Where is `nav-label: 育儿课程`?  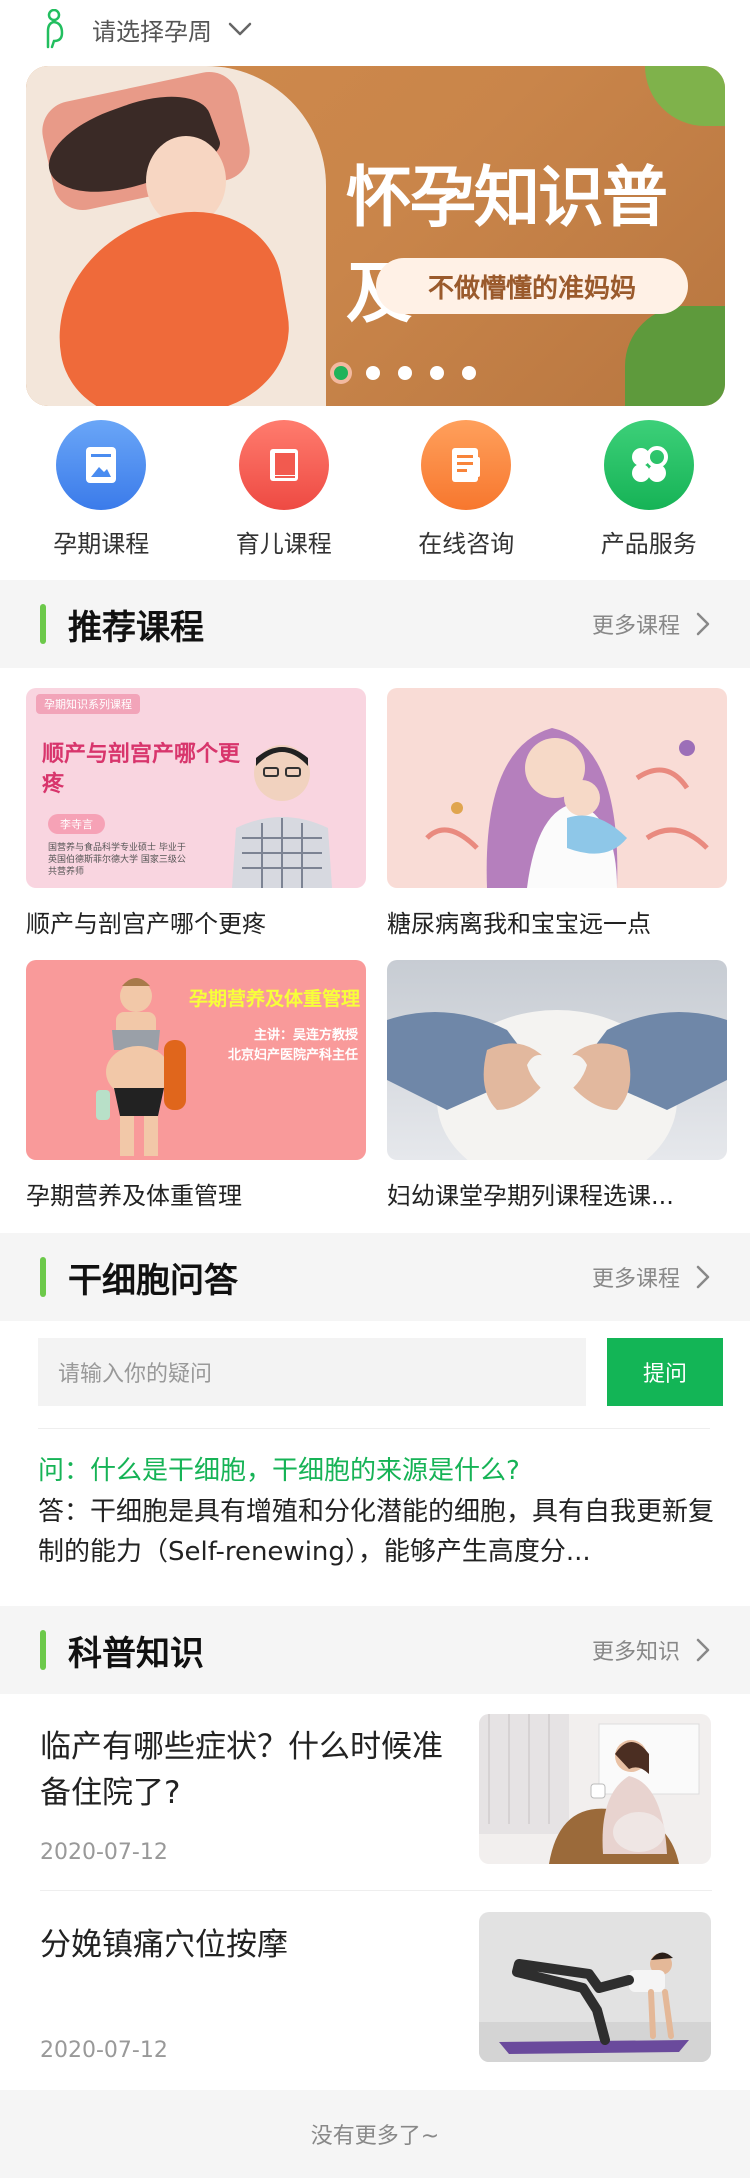
nav-label: 育儿课程 is located at coordinates (283, 544).